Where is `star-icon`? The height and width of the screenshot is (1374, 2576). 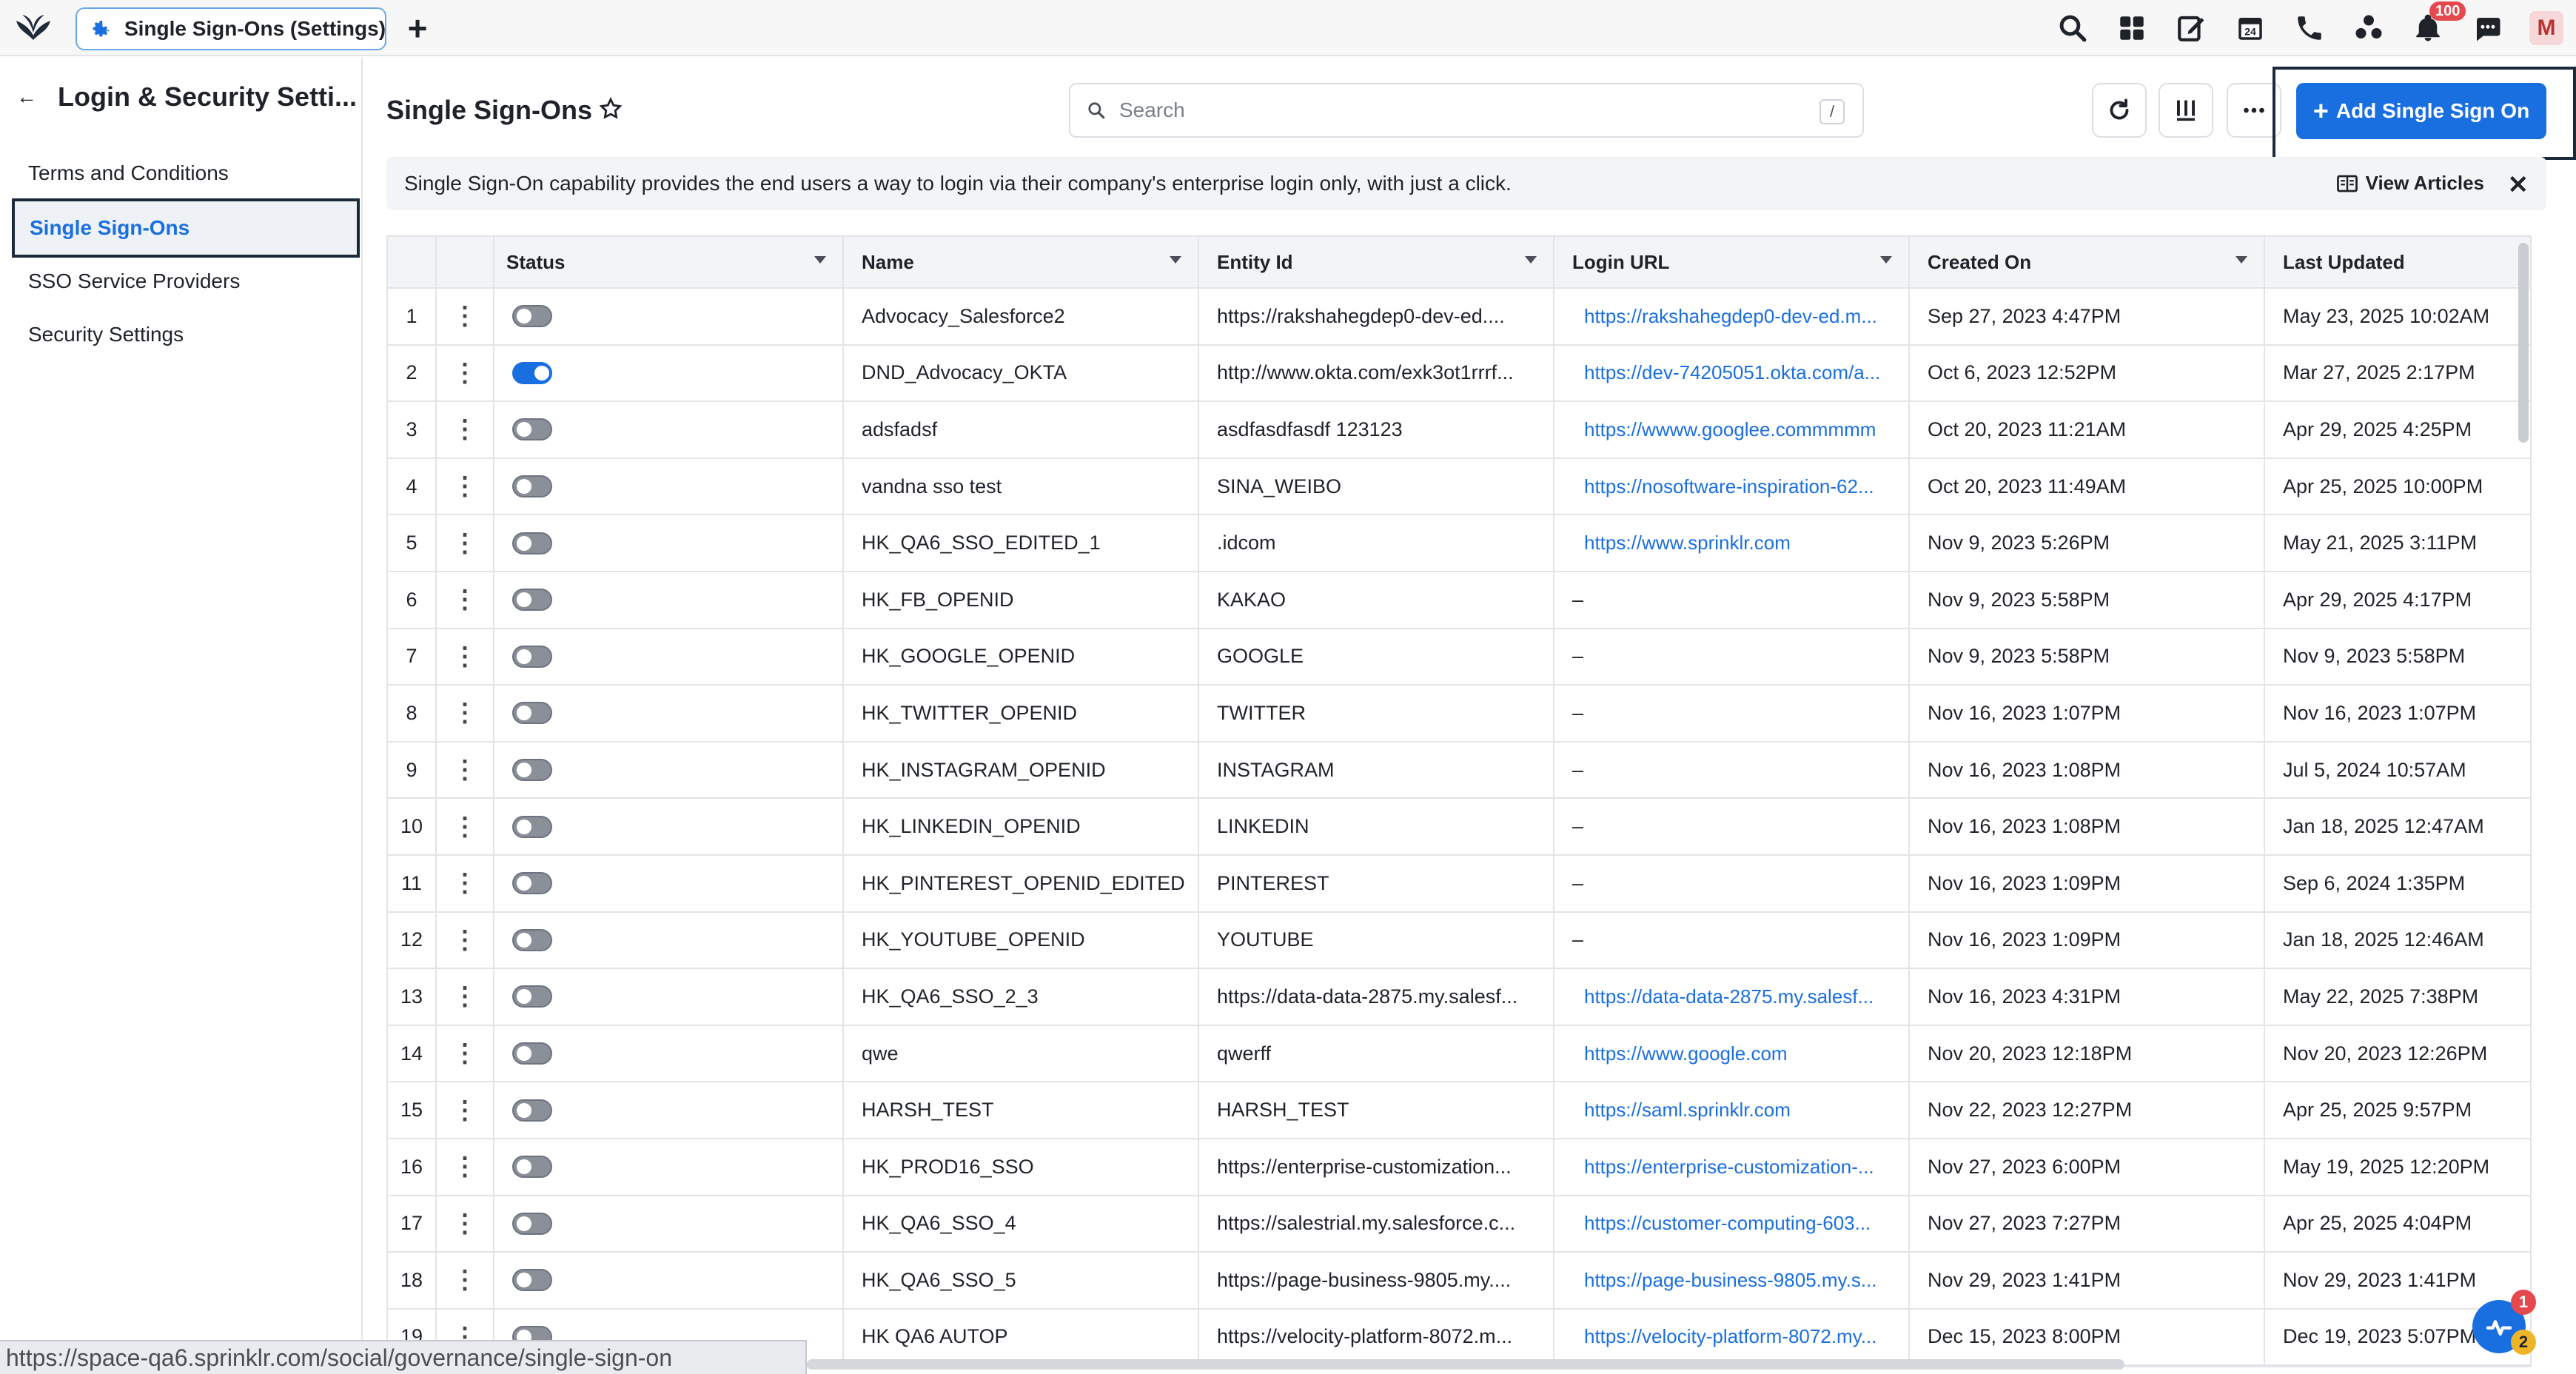
star-icon is located at coordinates (610, 109).